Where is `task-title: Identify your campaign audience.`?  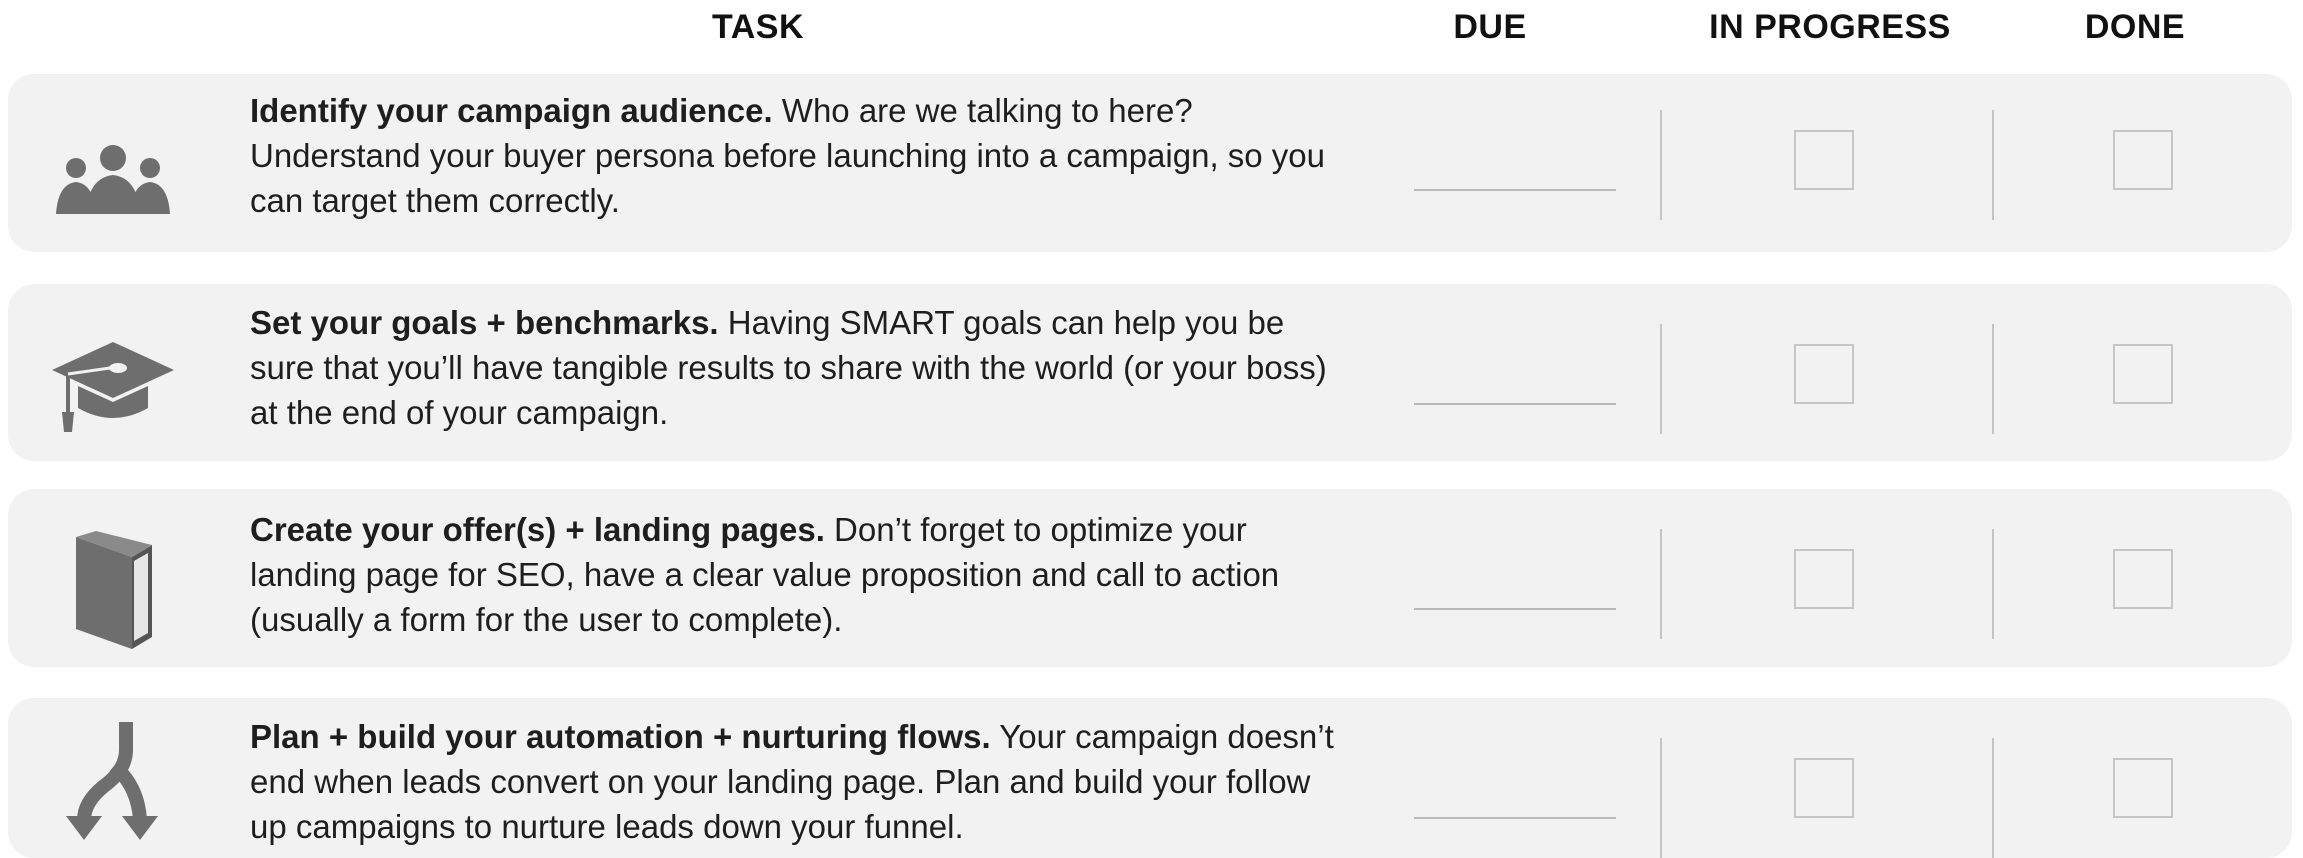 task-title: Identify your campaign audience. is located at coordinates (511, 110).